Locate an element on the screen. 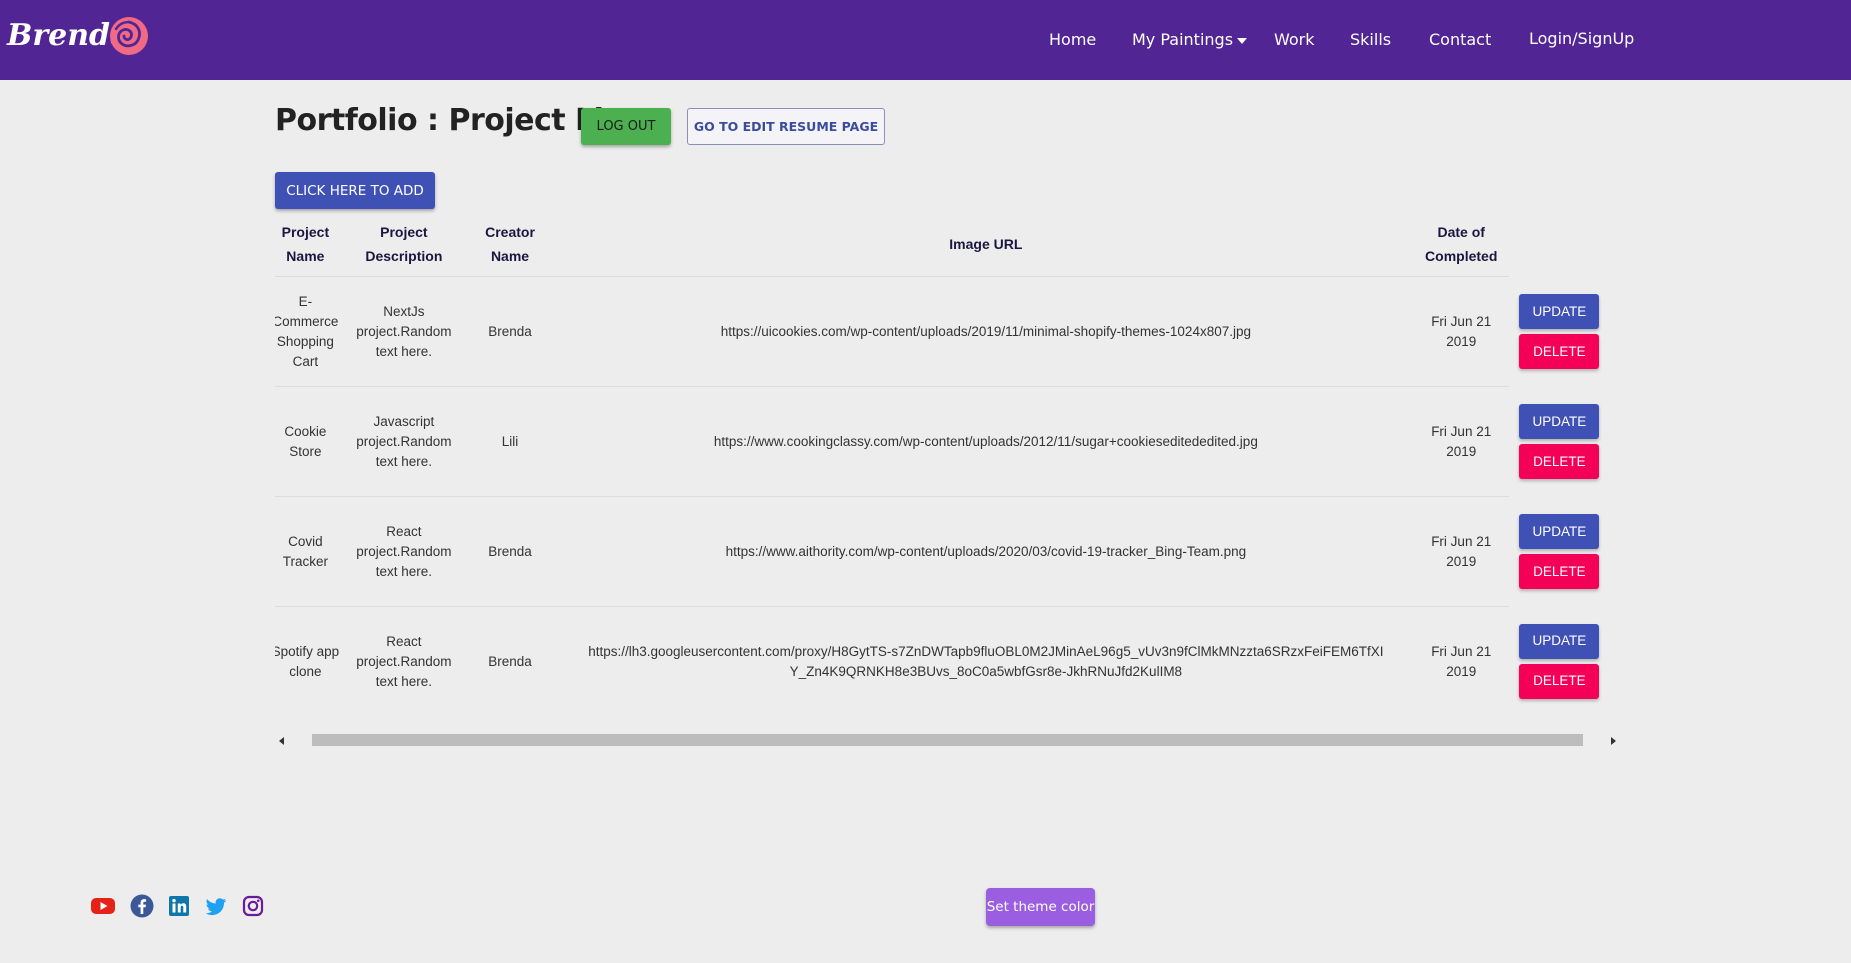 The width and height of the screenshot is (1851, 963). nav-login-signup: Login/SignUp is located at coordinates (1581, 38).